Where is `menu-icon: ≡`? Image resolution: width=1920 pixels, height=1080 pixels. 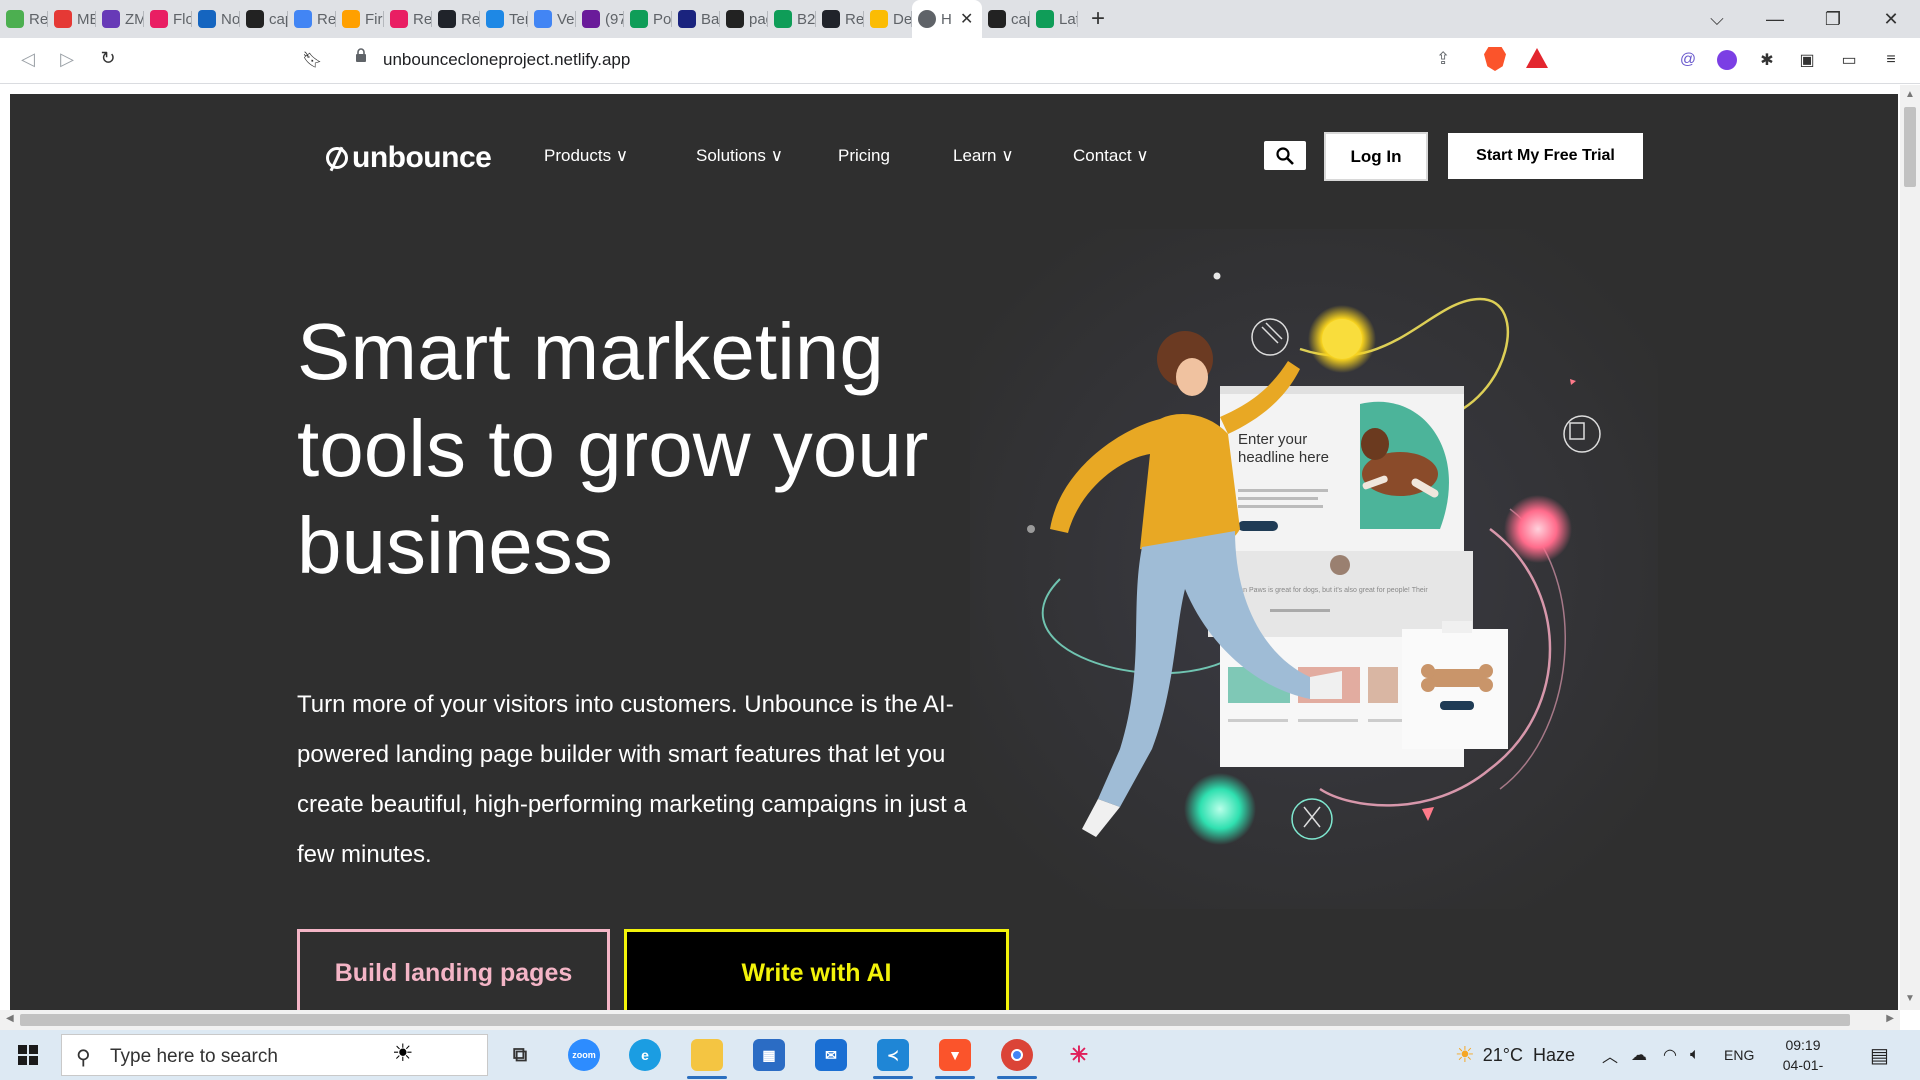 menu-icon: ≡ is located at coordinates (1891, 60).